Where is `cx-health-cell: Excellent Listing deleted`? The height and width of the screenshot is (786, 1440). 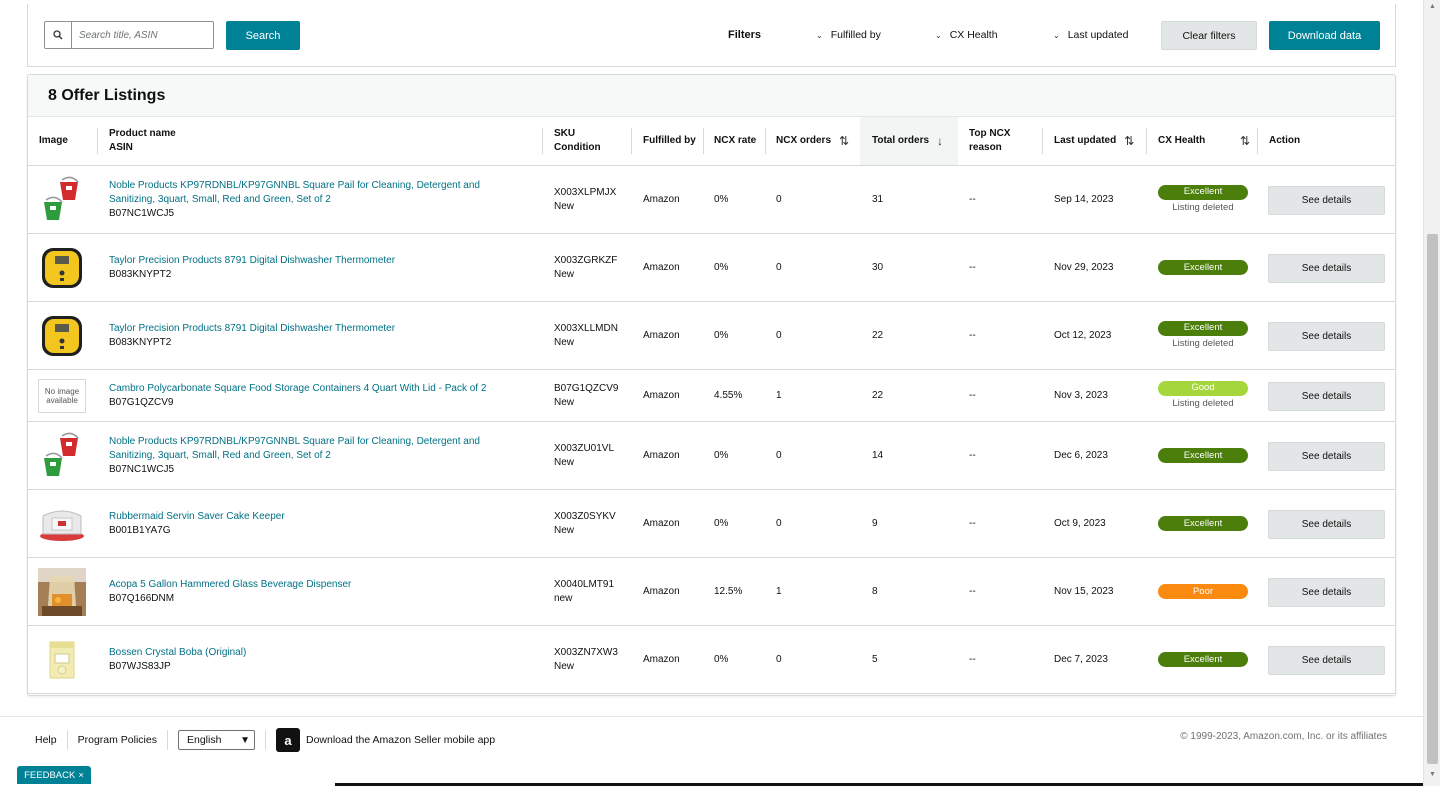 cx-health-cell: Excellent Listing deleted is located at coordinates (1203, 199).